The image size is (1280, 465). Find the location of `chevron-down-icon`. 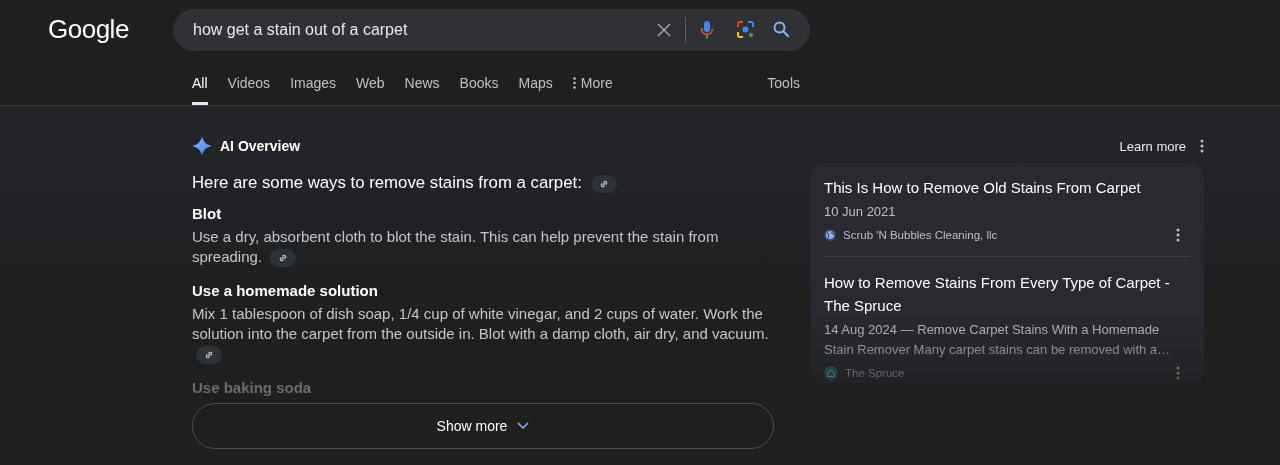

chevron-down-icon is located at coordinates (523, 426).